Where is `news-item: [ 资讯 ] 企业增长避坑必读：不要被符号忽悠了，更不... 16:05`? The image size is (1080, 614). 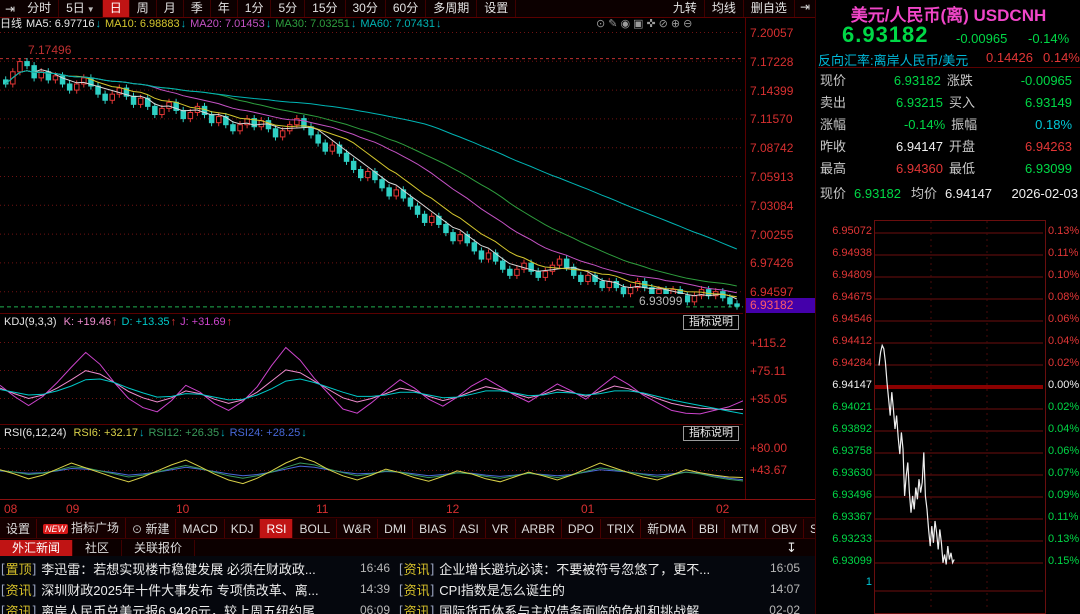 news-item: [ 资讯 ] 企业增长避坑必读：不要被符号忽悠了，更不... 16:05 is located at coordinates (603, 568).